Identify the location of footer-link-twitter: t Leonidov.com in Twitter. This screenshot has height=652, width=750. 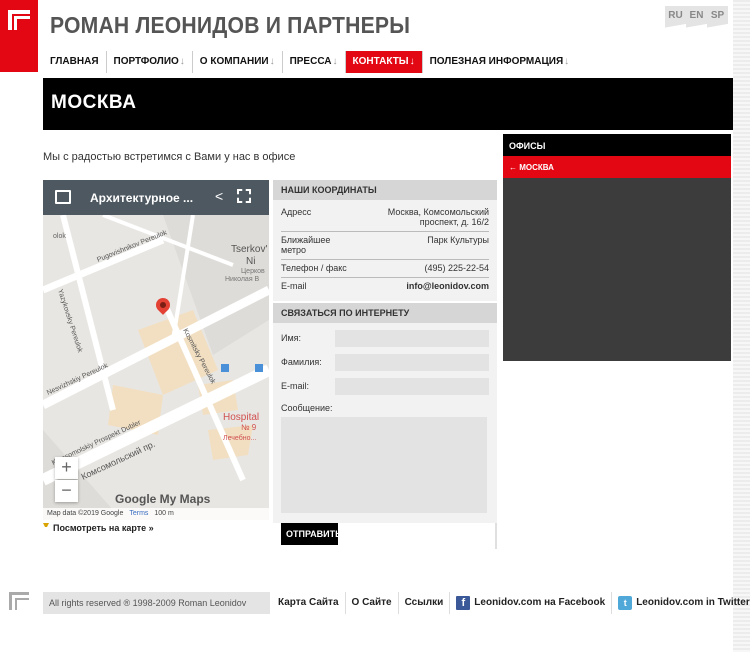
(681, 603).